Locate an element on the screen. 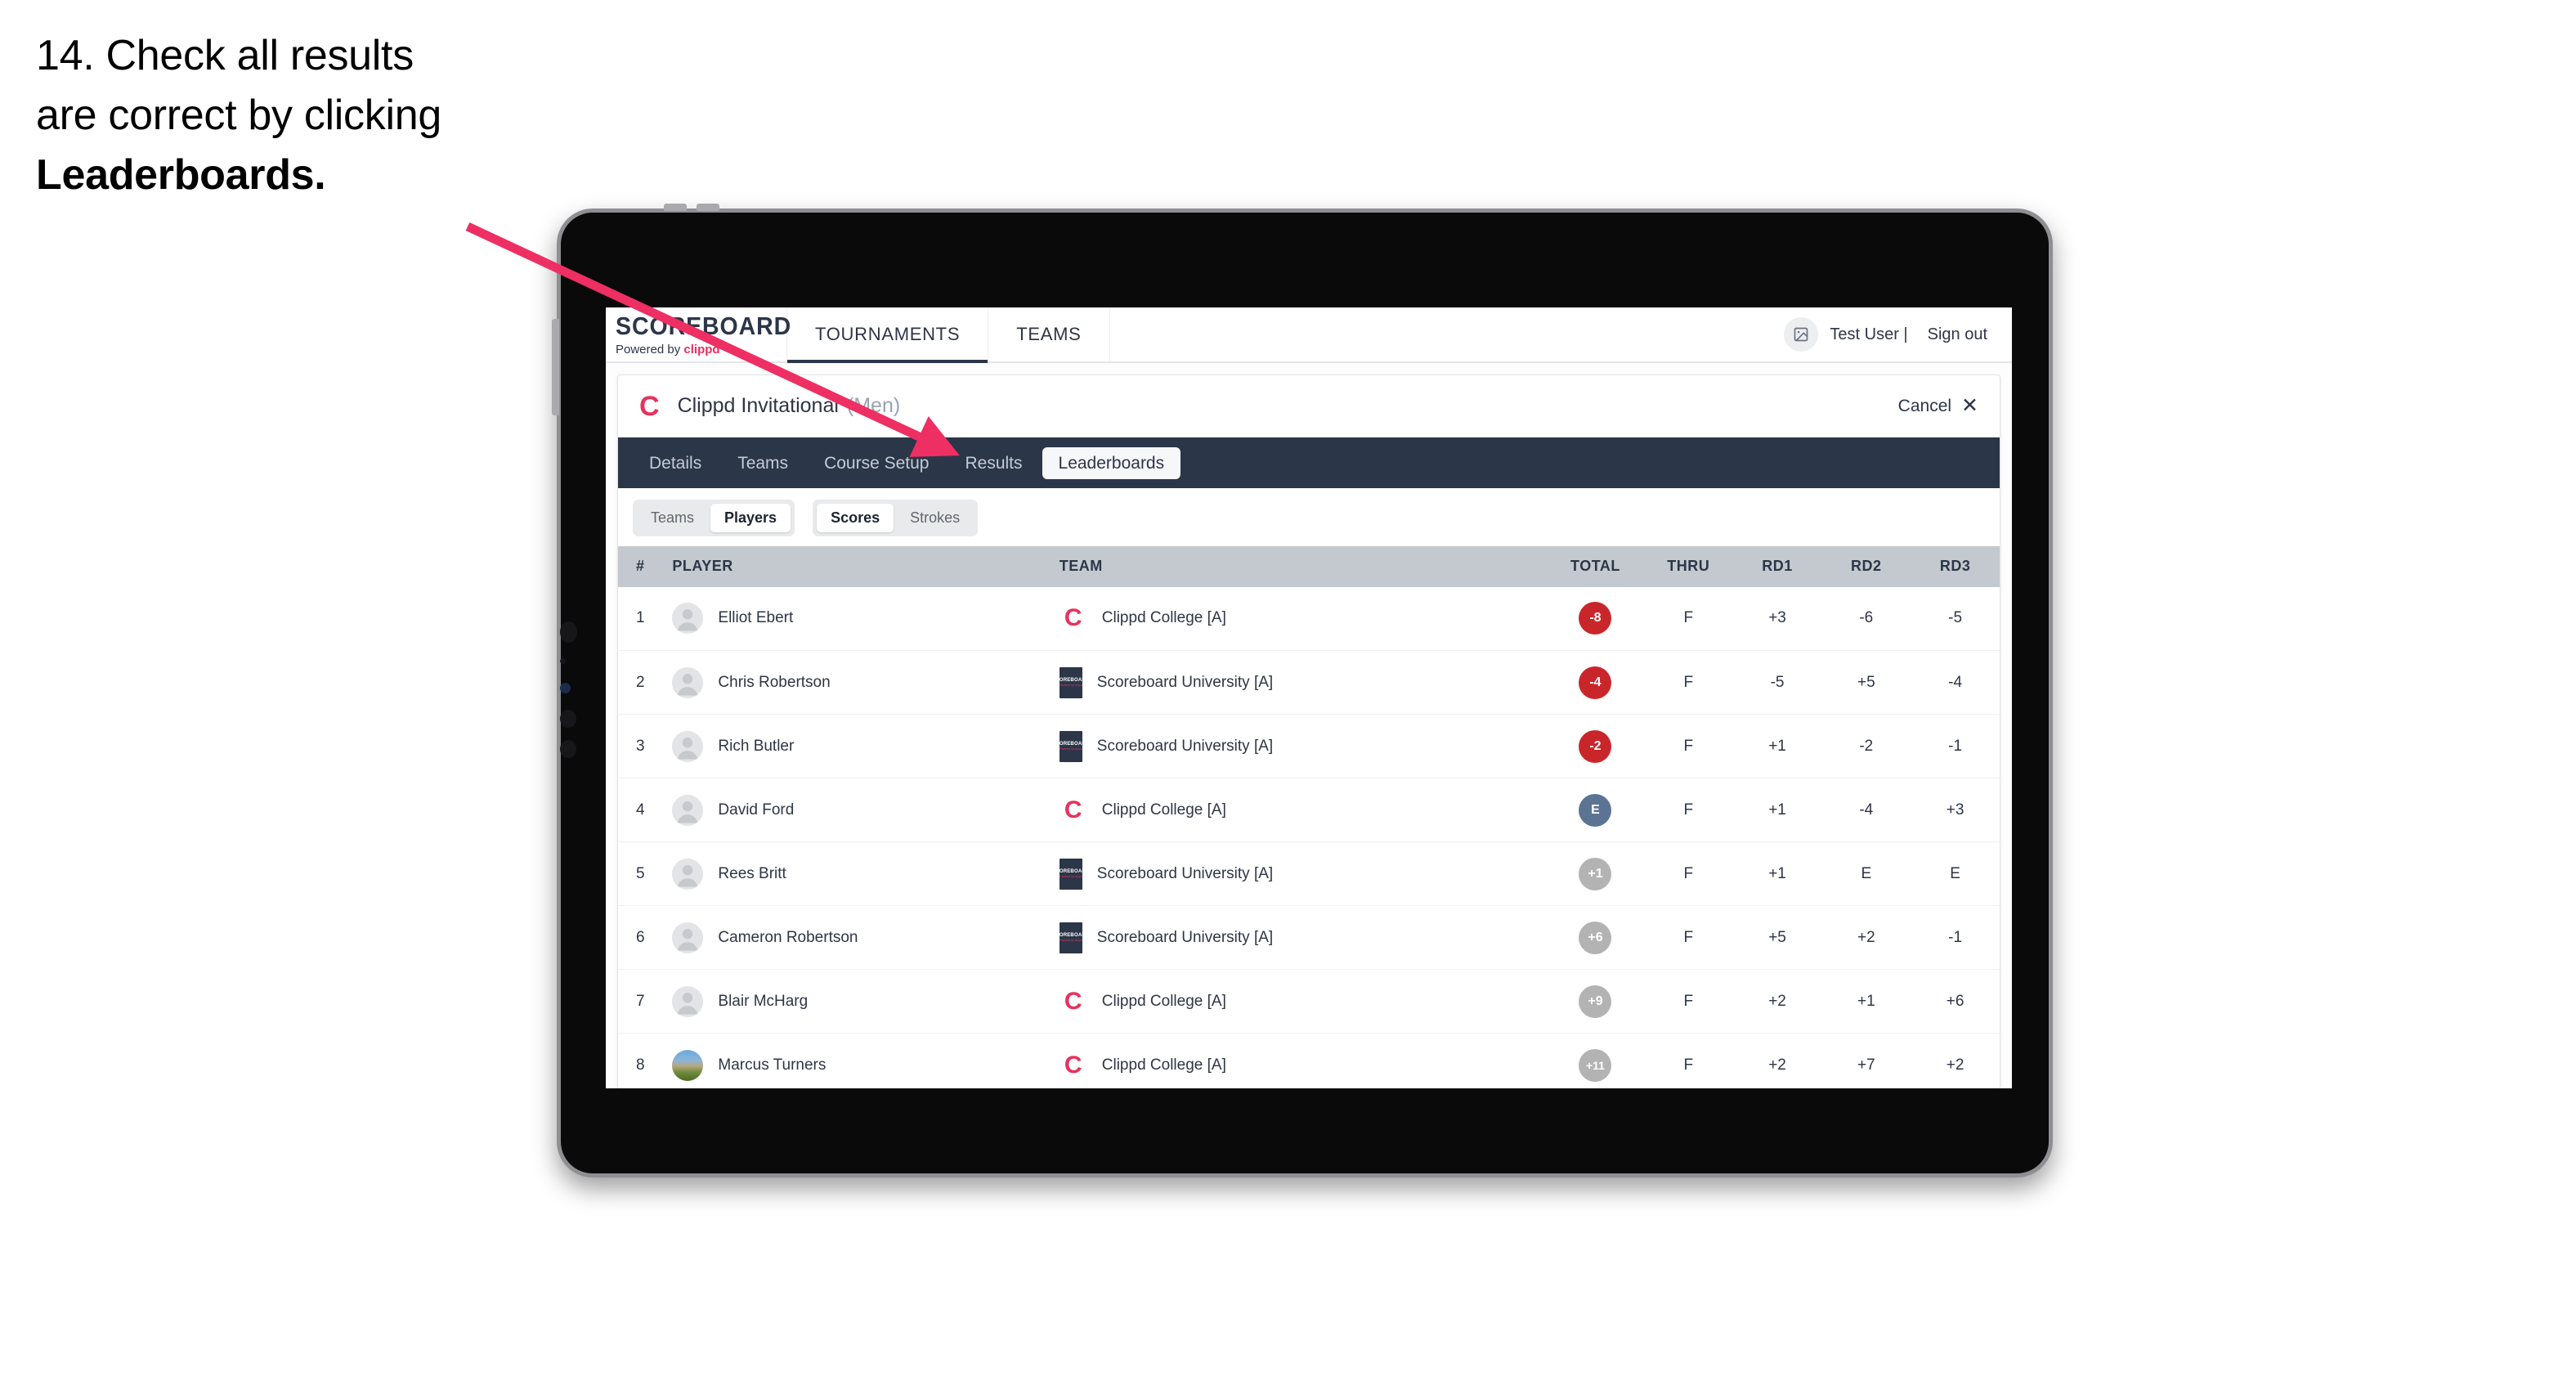 The width and height of the screenshot is (2576, 1386). cell-rank: 8 is located at coordinates (642, 1060).